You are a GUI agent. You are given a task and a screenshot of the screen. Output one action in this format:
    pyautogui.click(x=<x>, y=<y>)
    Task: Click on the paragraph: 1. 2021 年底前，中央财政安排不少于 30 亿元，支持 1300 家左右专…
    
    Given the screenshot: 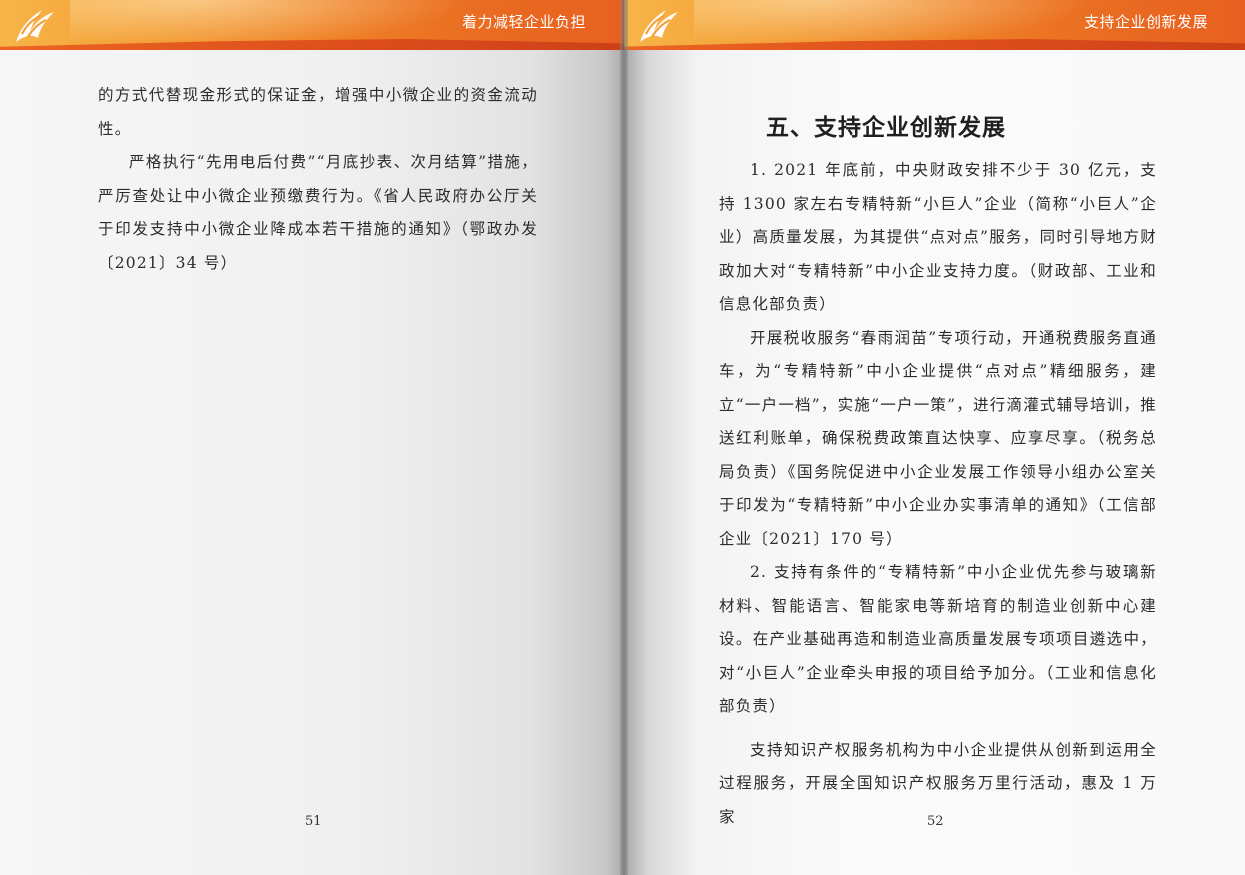 What is the action you would take?
    pyautogui.click(x=938, y=237)
    